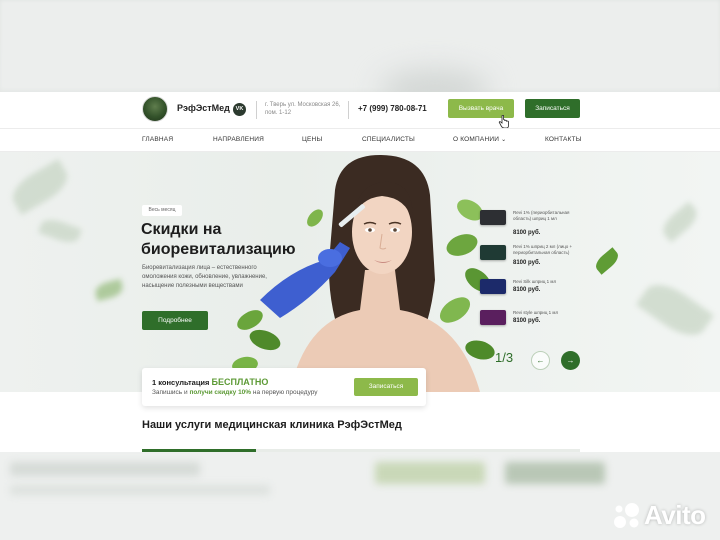 This screenshot has width=720, height=540. Describe the element at coordinates (570, 360) in the screenshot. I see `arrow-right-icon: →` at that location.